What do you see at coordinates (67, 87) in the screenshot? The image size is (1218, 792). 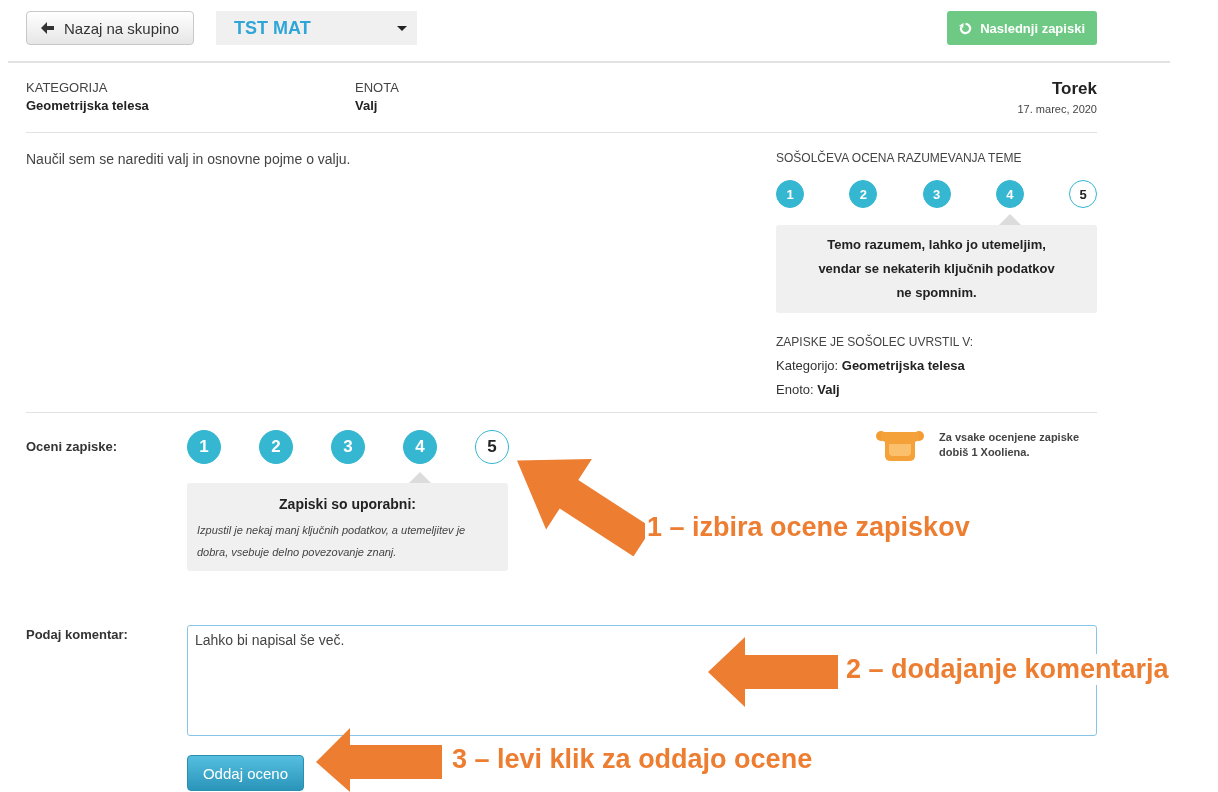 I see `category-label: KATEGORIJA` at bounding box center [67, 87].